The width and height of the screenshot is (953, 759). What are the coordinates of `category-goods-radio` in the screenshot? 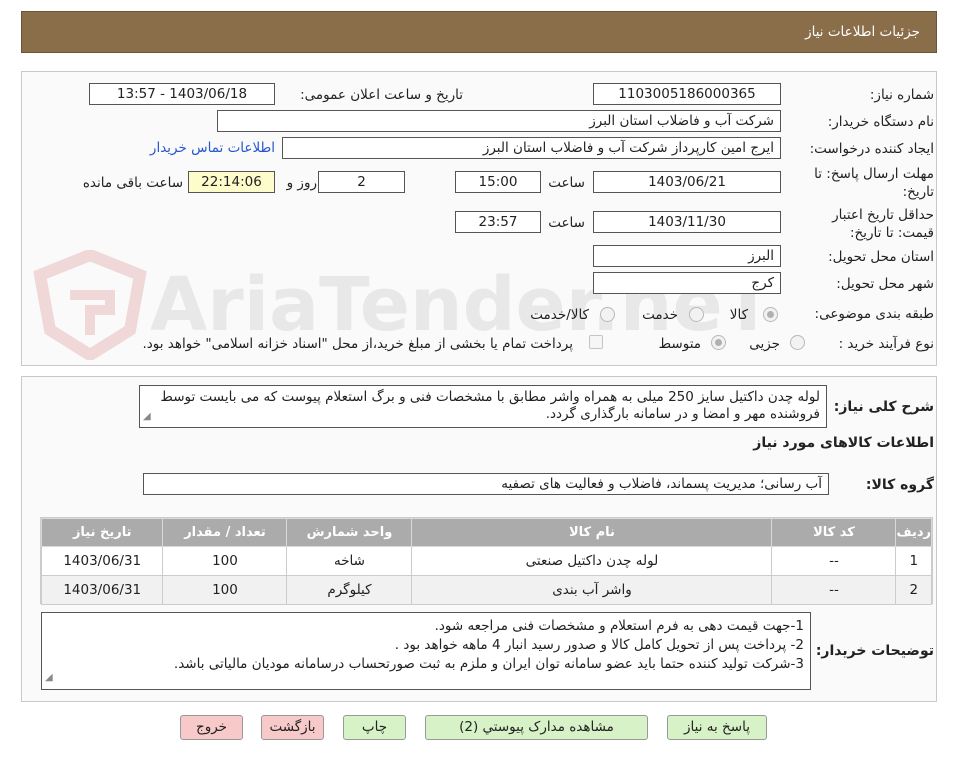 It's located at (770, 314).